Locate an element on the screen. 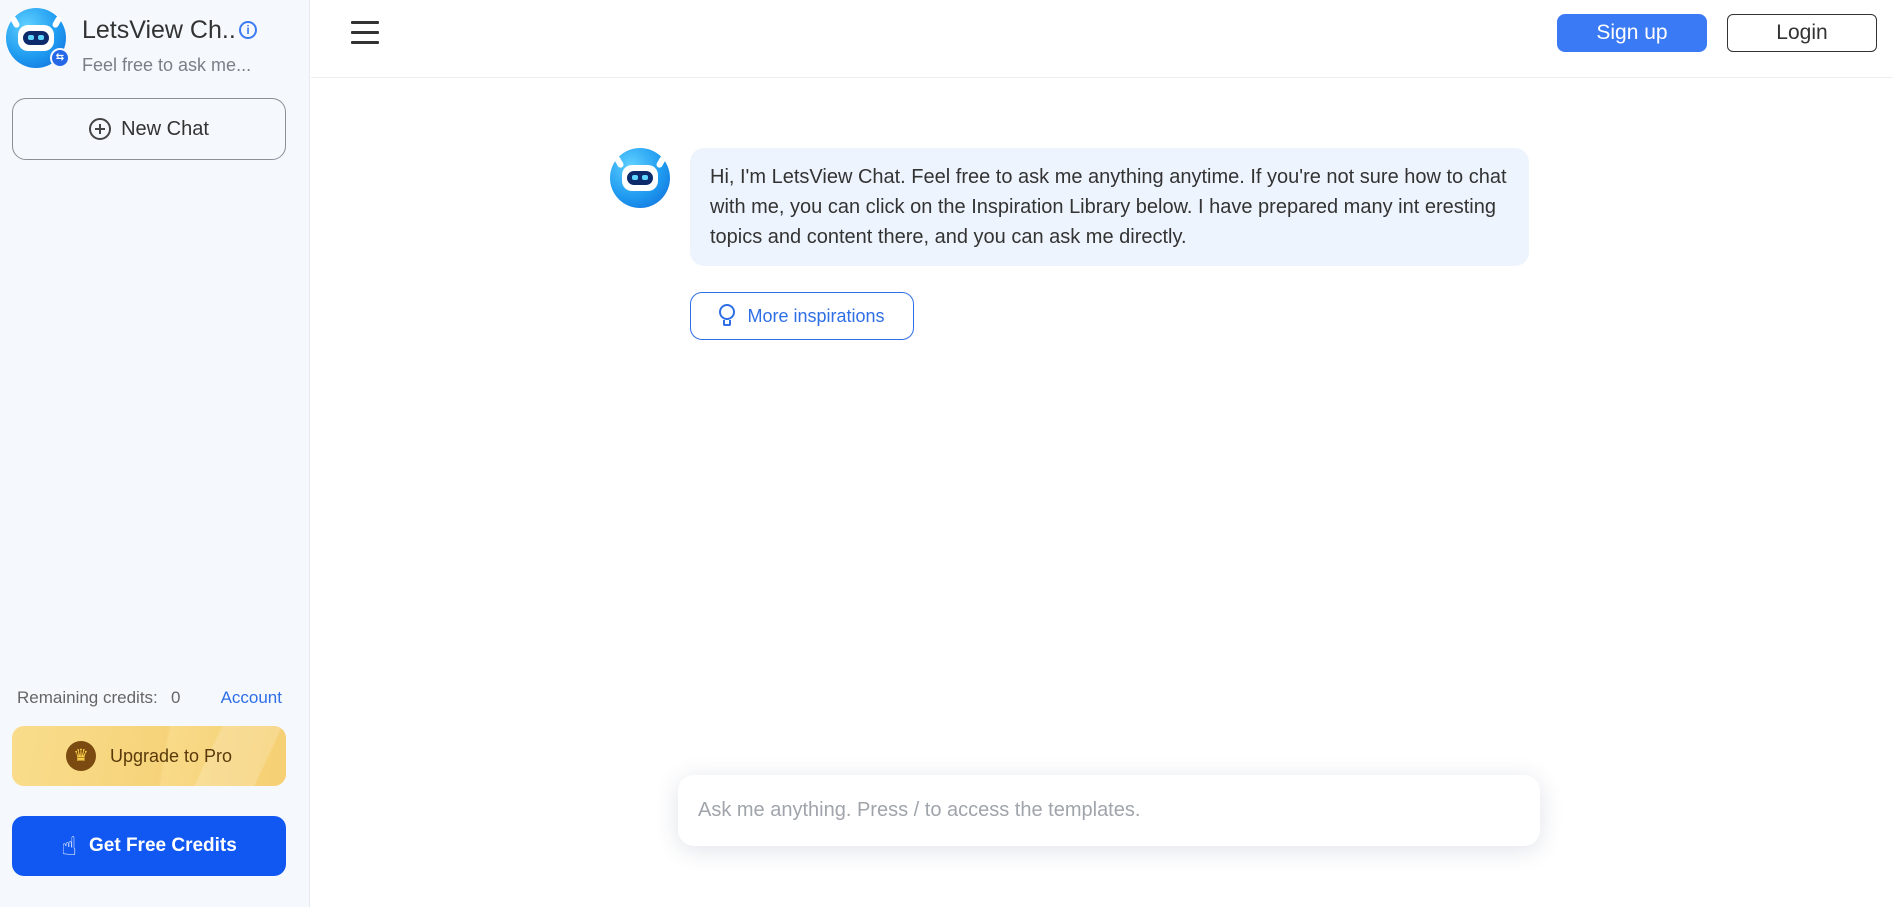 This screenshot has width=1893, height=907. lightbulb-icon is located at coordinates (728, 316).